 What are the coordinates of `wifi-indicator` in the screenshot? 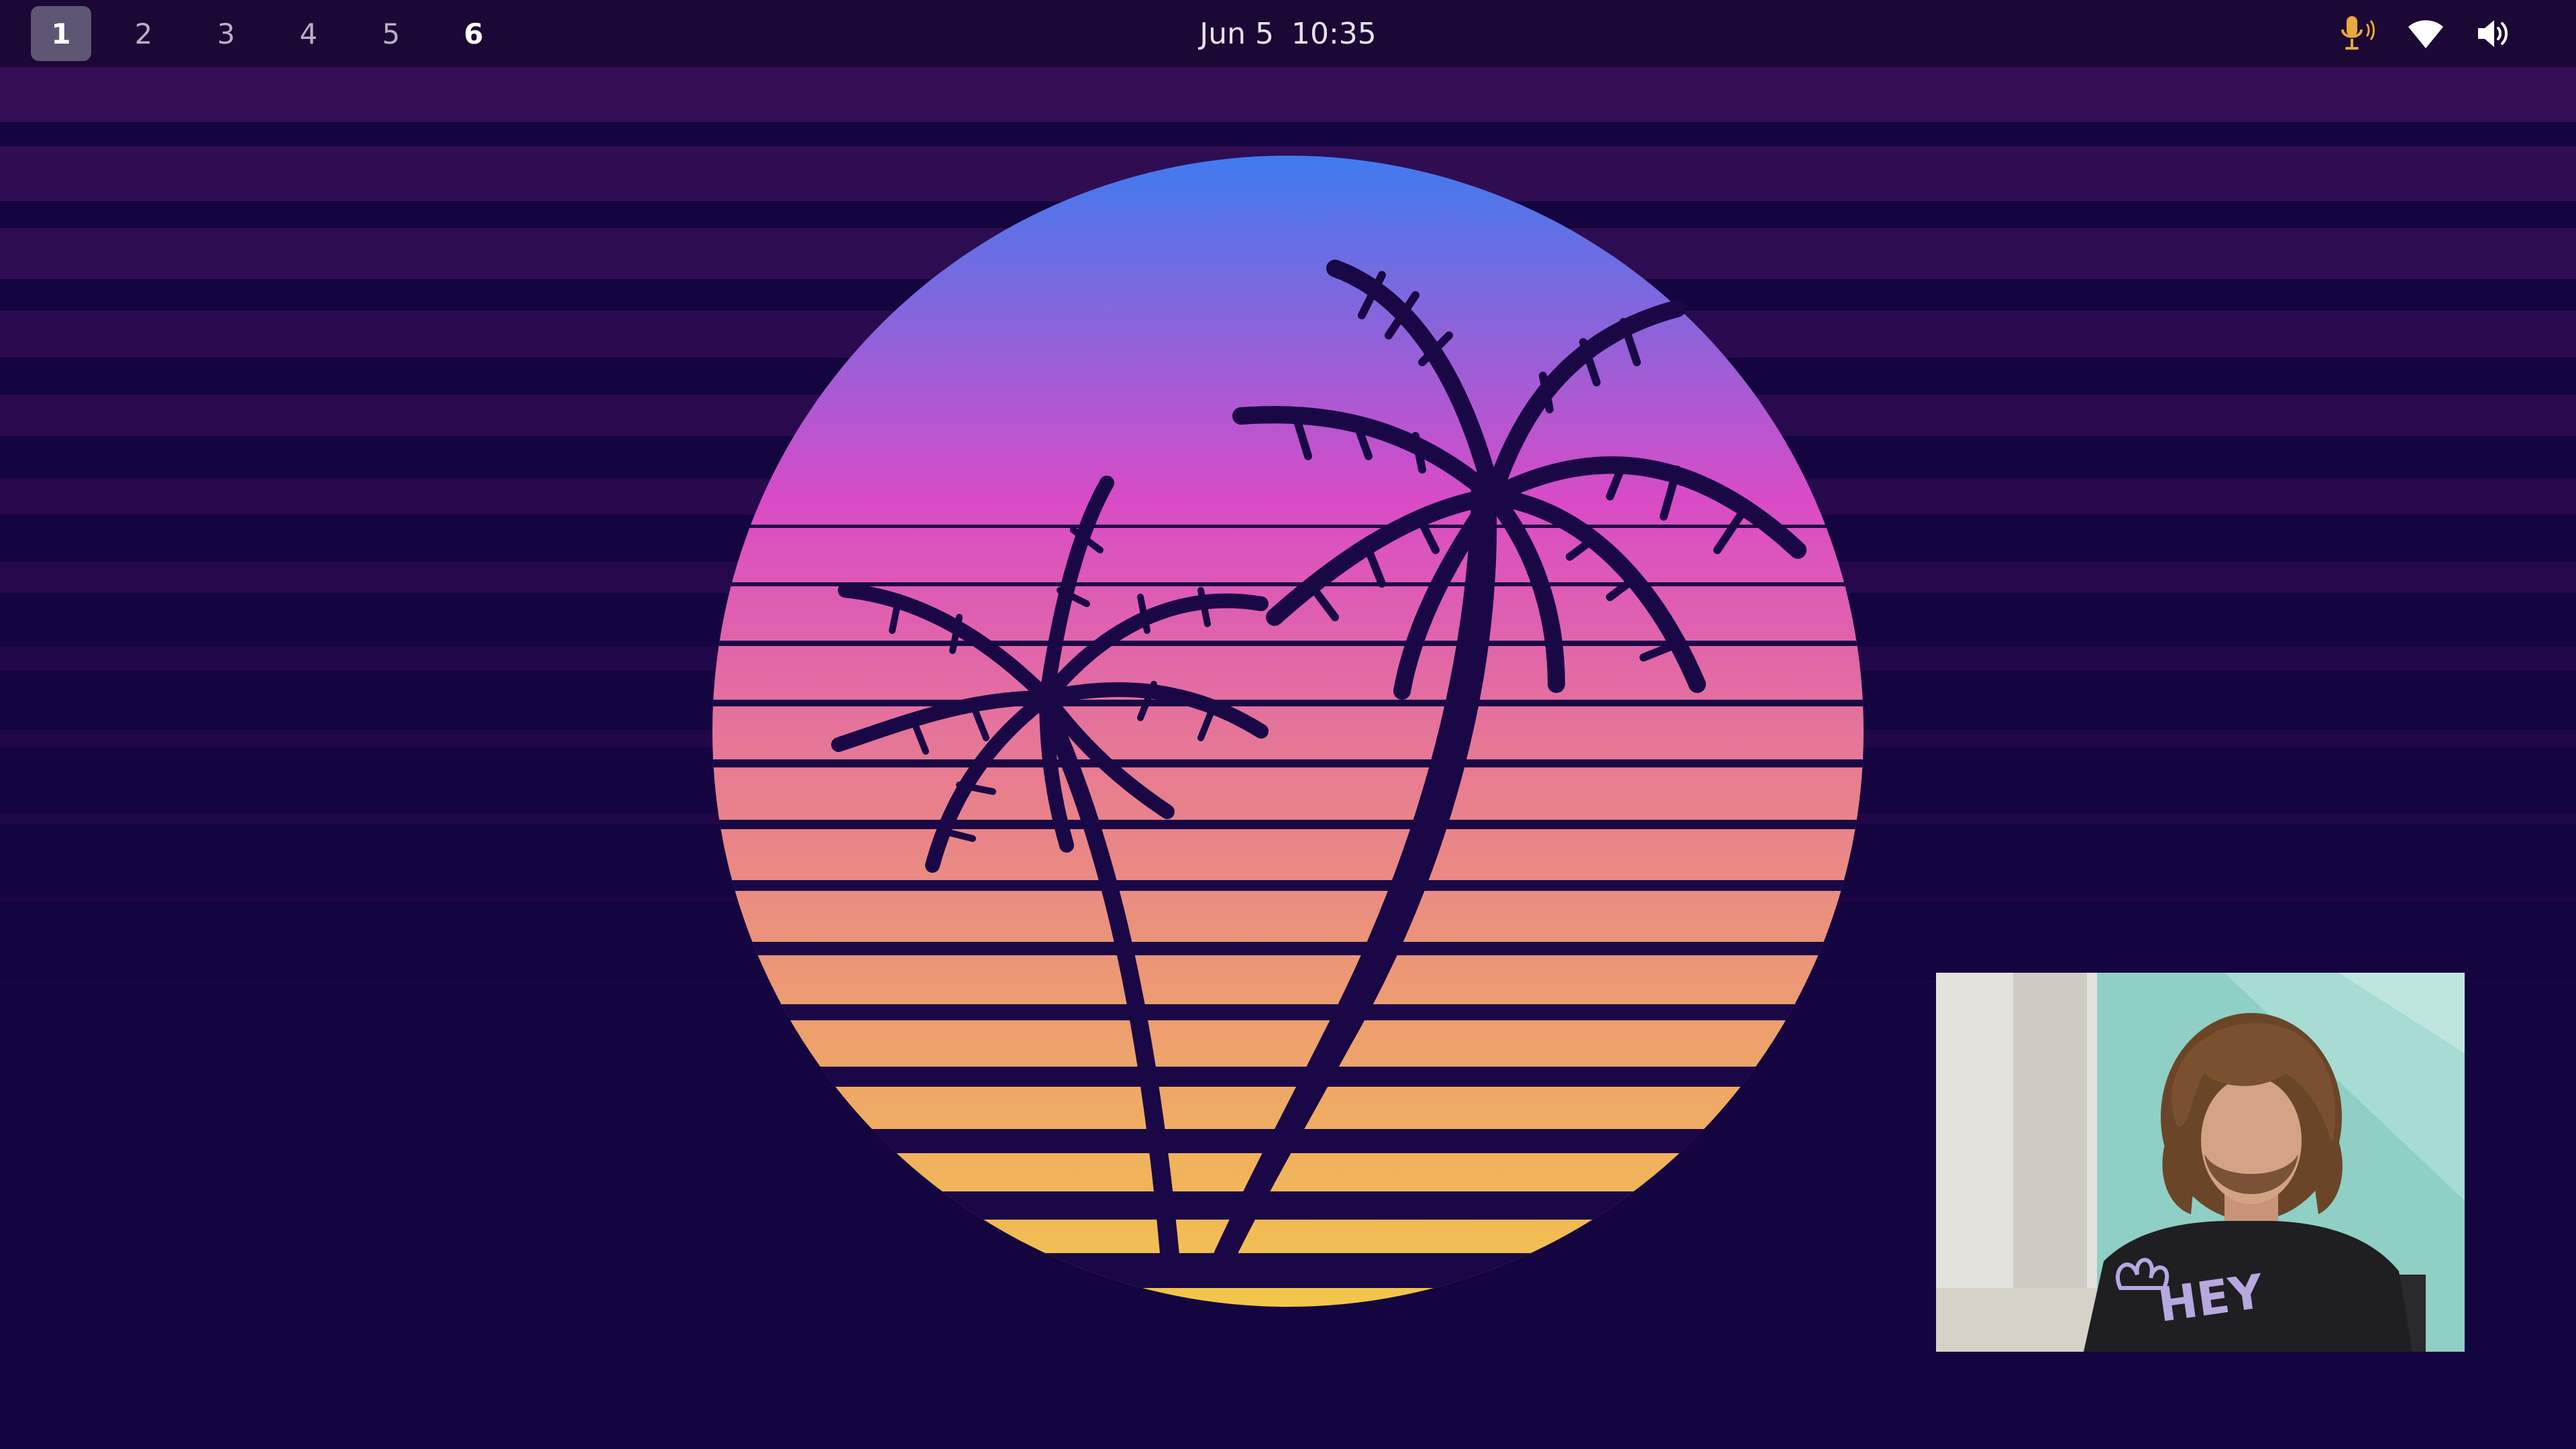 It's located at (2425, 33).